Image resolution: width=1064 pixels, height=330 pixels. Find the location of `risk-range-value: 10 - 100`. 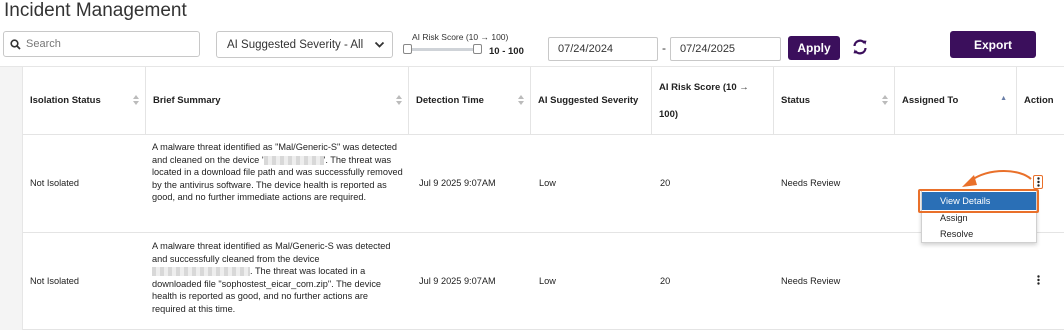

risk-range-value: 10 - 100 is located at coordinates (506, 51).